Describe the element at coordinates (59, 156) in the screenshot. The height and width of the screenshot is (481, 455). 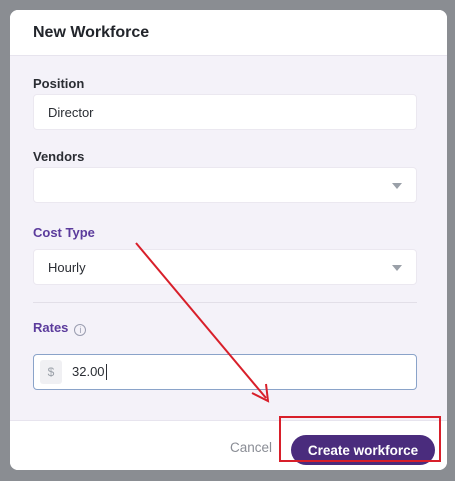
I see `vendors-label: Vendors` at that location.